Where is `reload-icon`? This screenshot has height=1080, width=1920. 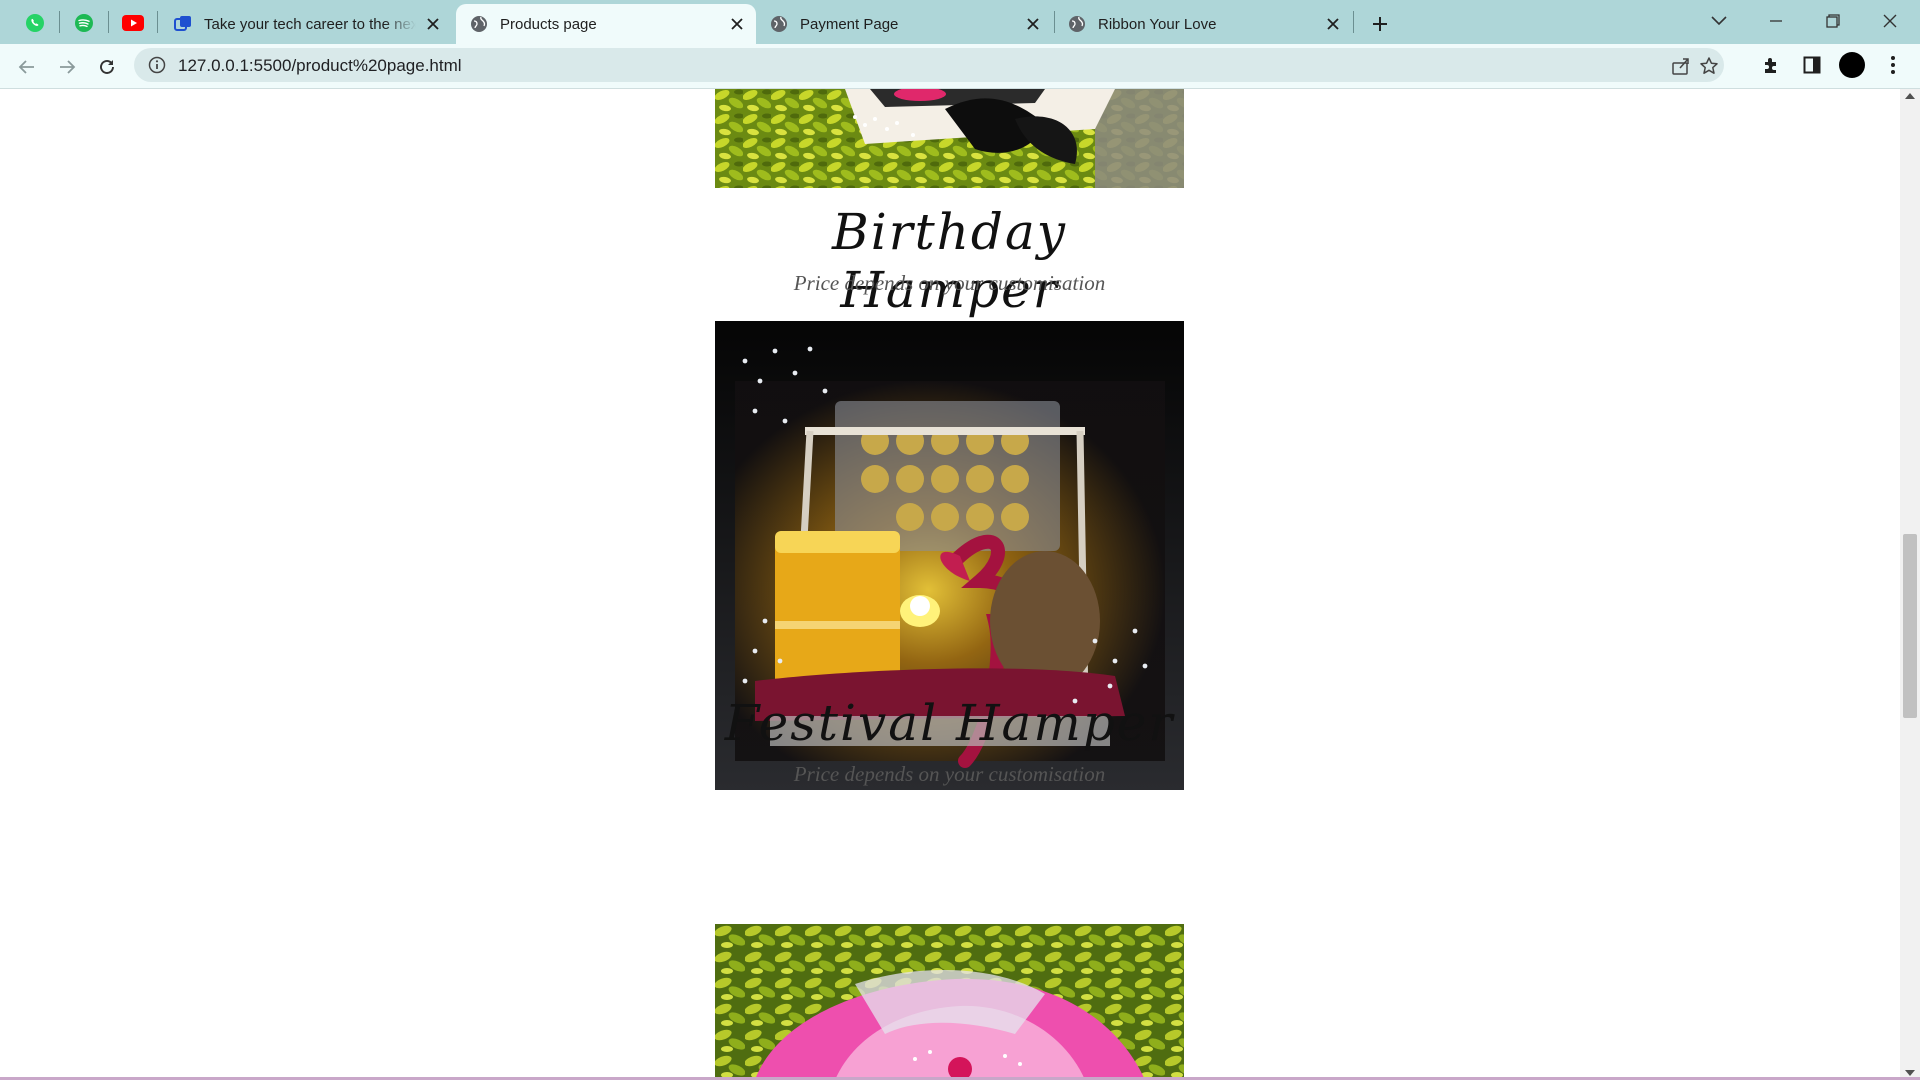
reload-icon is located at coordinates (107, 67).